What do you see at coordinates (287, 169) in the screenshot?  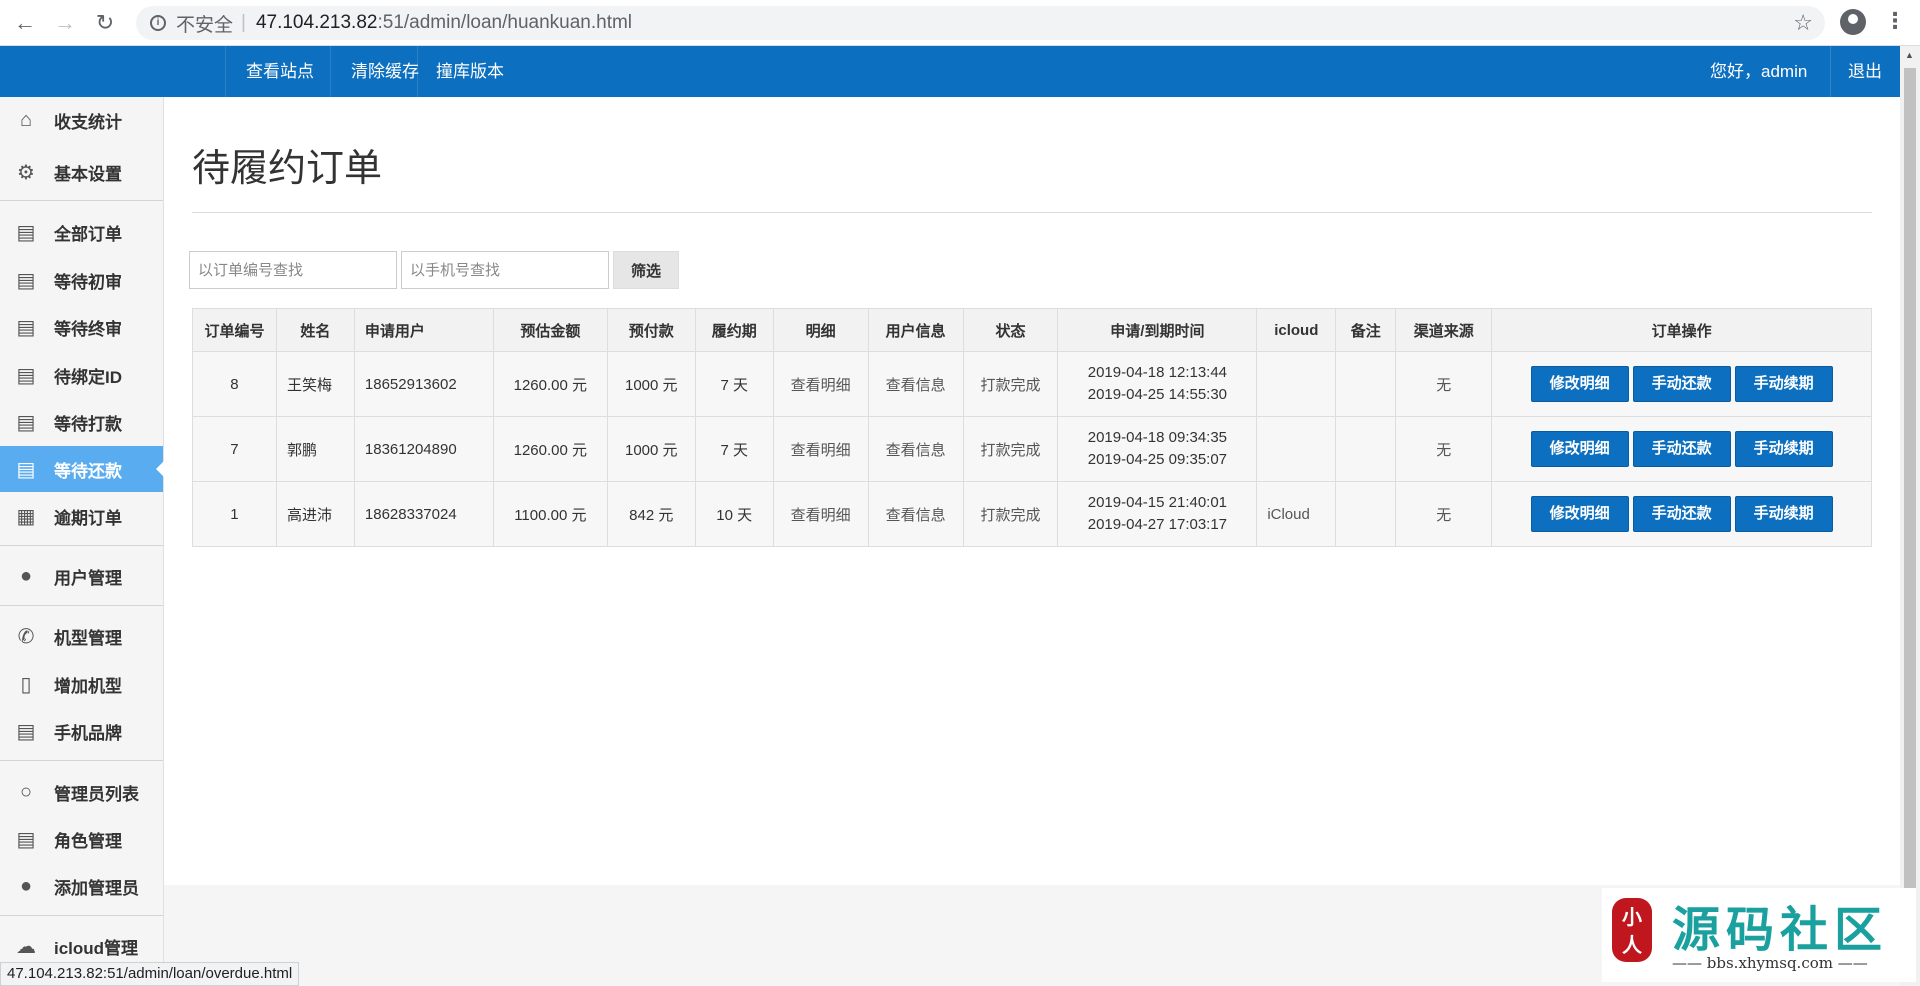 I see `page-title: 待履约订单` at bounding box center [287, 169].